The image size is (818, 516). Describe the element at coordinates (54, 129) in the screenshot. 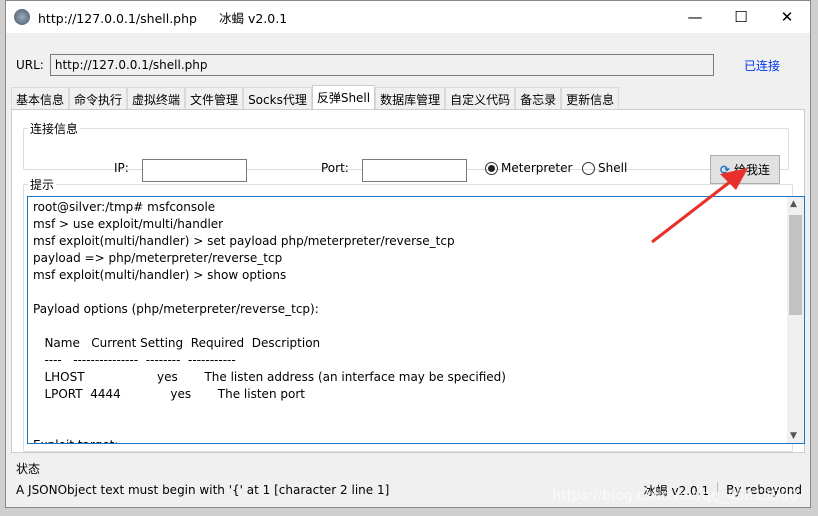

I see `connection-info-legend: 连接信息` at that location.